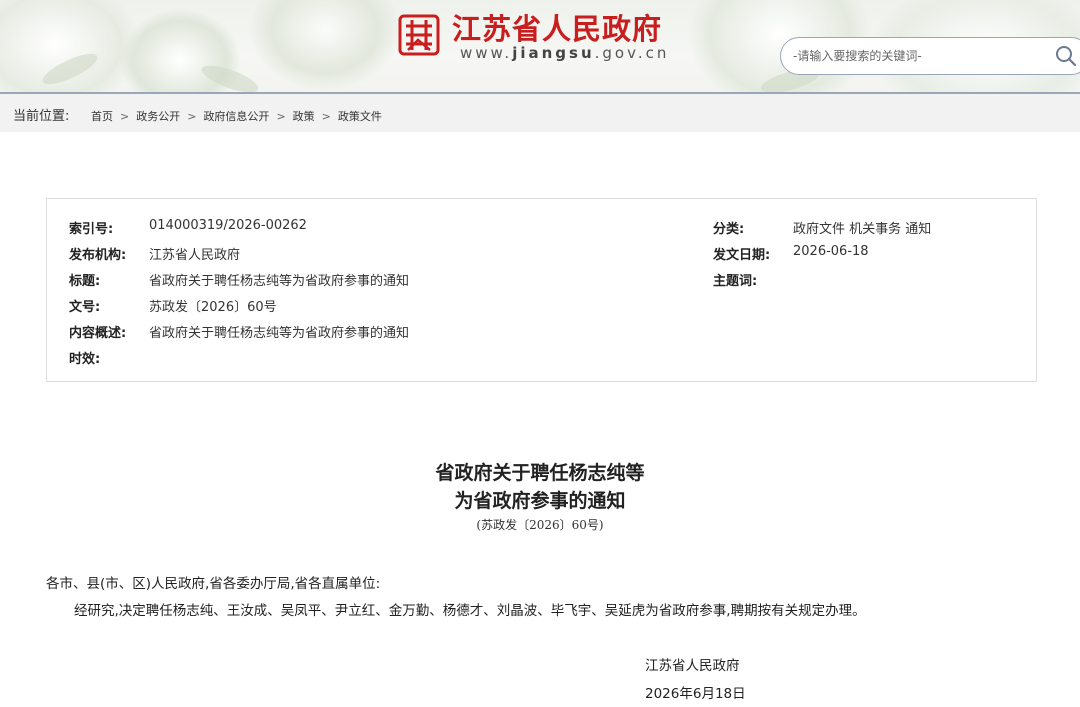 Image resolution: width=1080 pixels, height=707 pixels. Describe the element at coordinates (913, 56) in the screenshot. I see `search-input` at that location.